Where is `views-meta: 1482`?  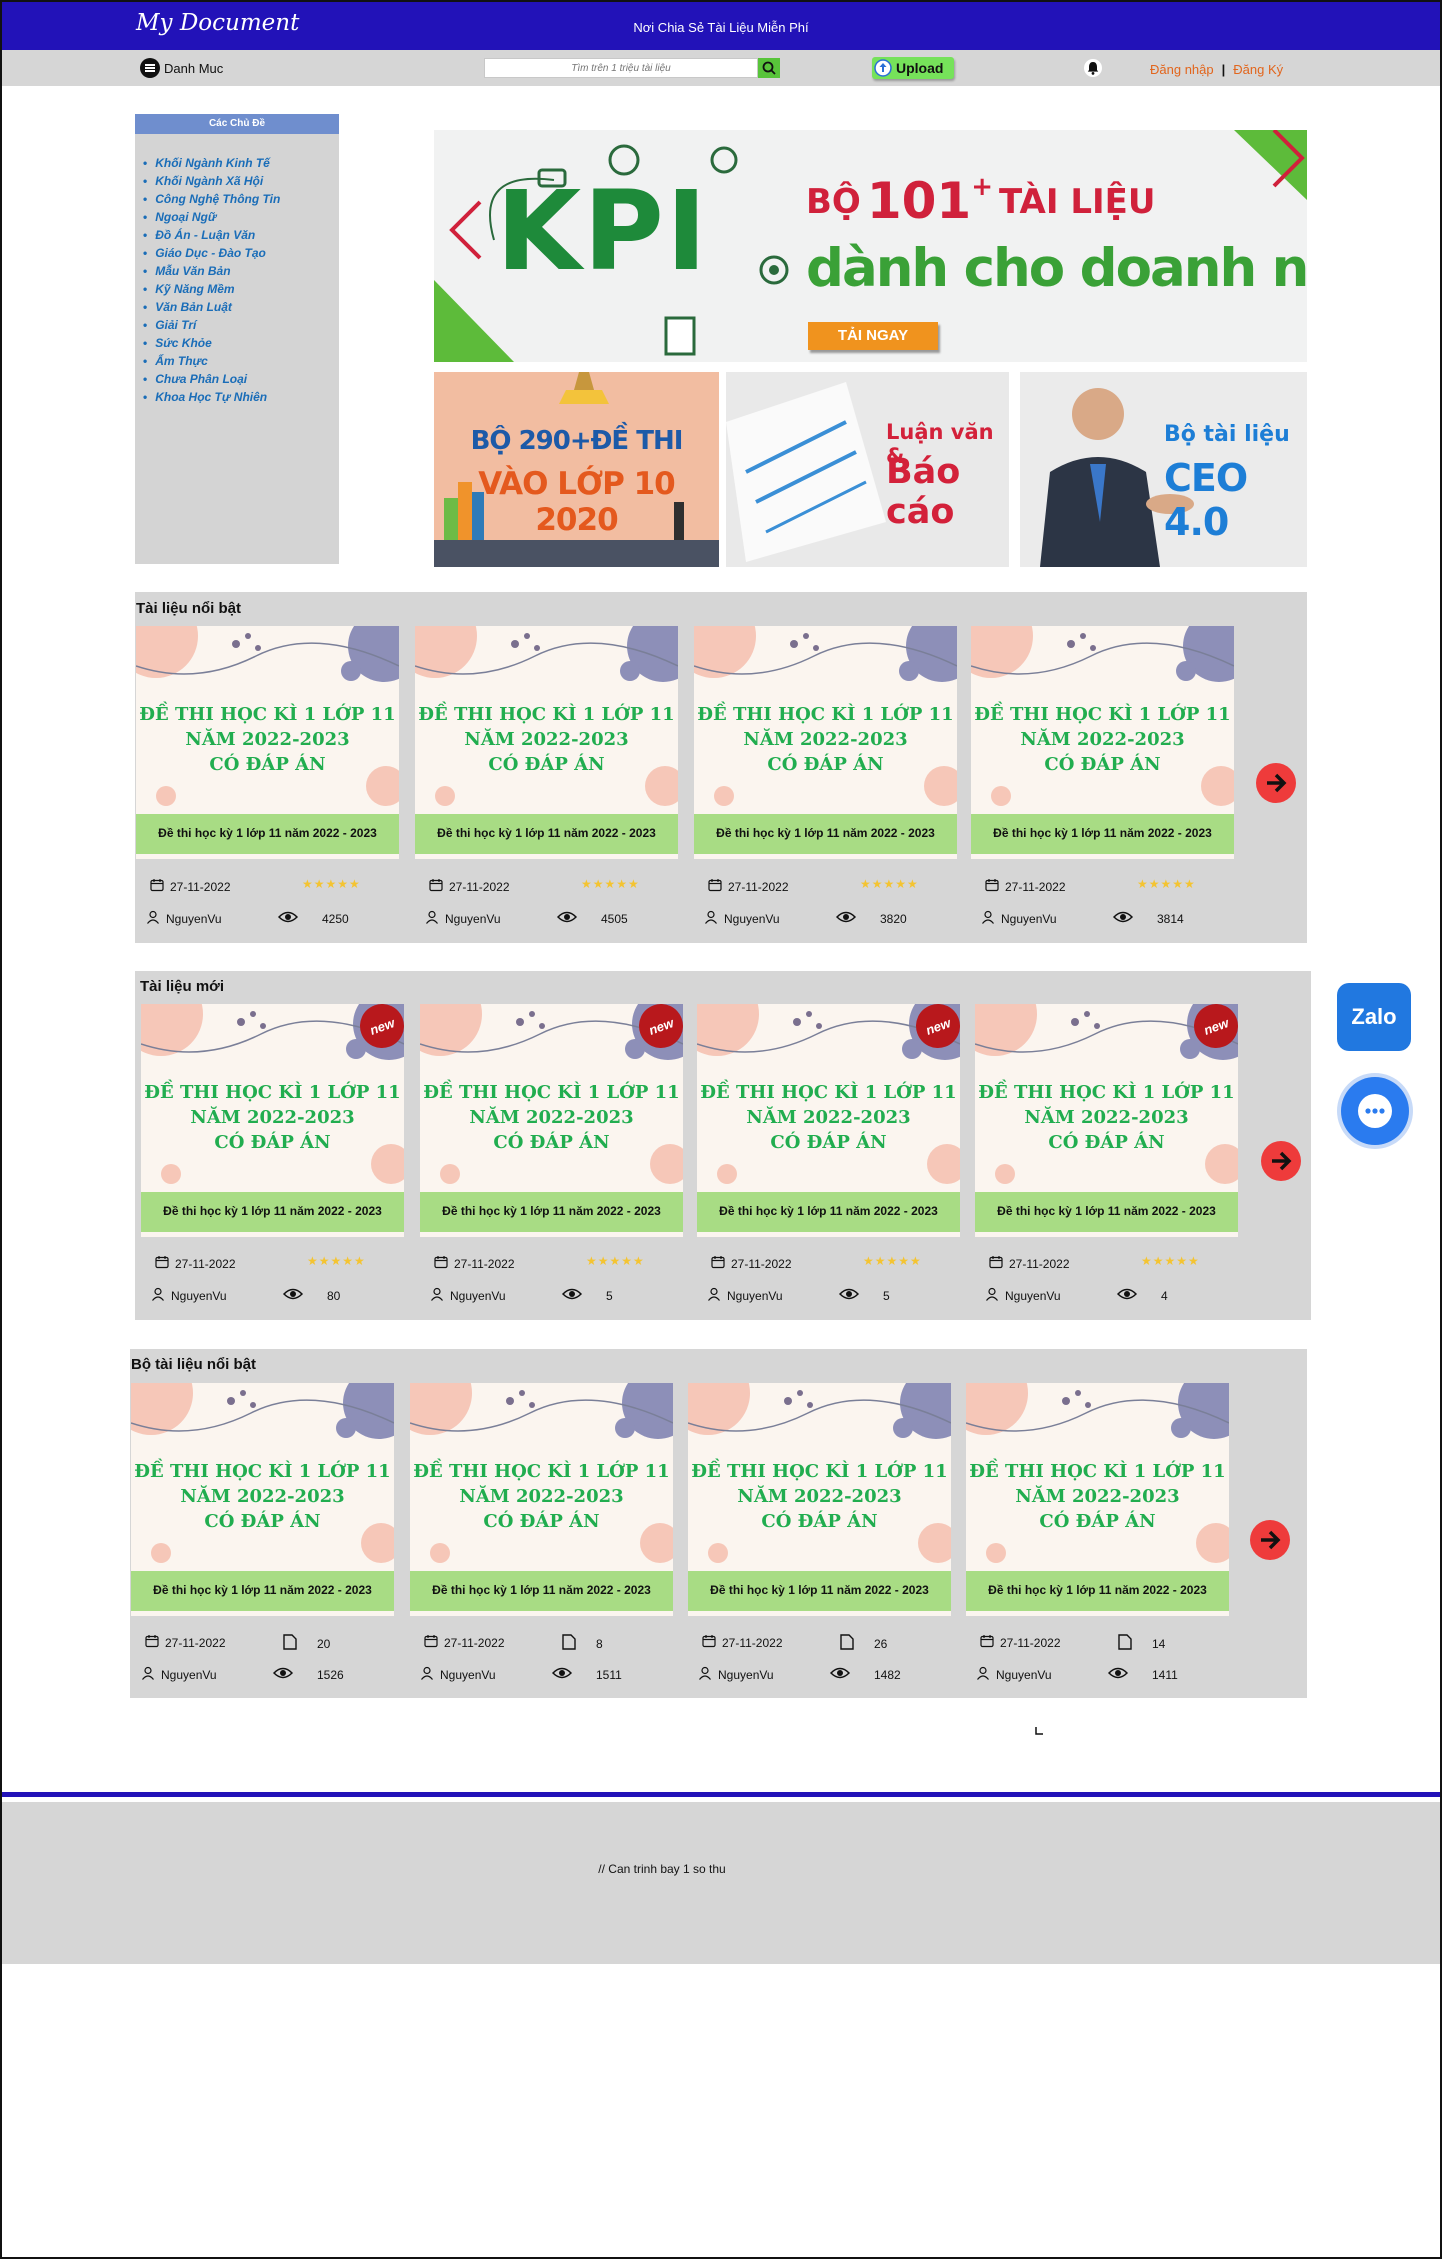
views-meta: 1482 is located at coordinates (865, 1674).